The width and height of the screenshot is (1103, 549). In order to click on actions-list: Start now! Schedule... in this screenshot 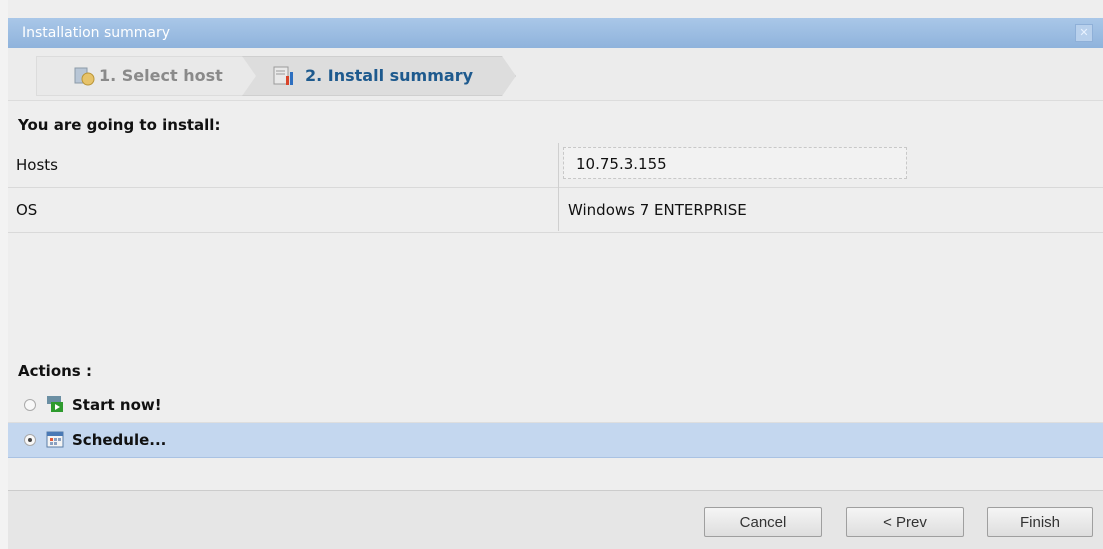, I will do `click(555, 423)`.